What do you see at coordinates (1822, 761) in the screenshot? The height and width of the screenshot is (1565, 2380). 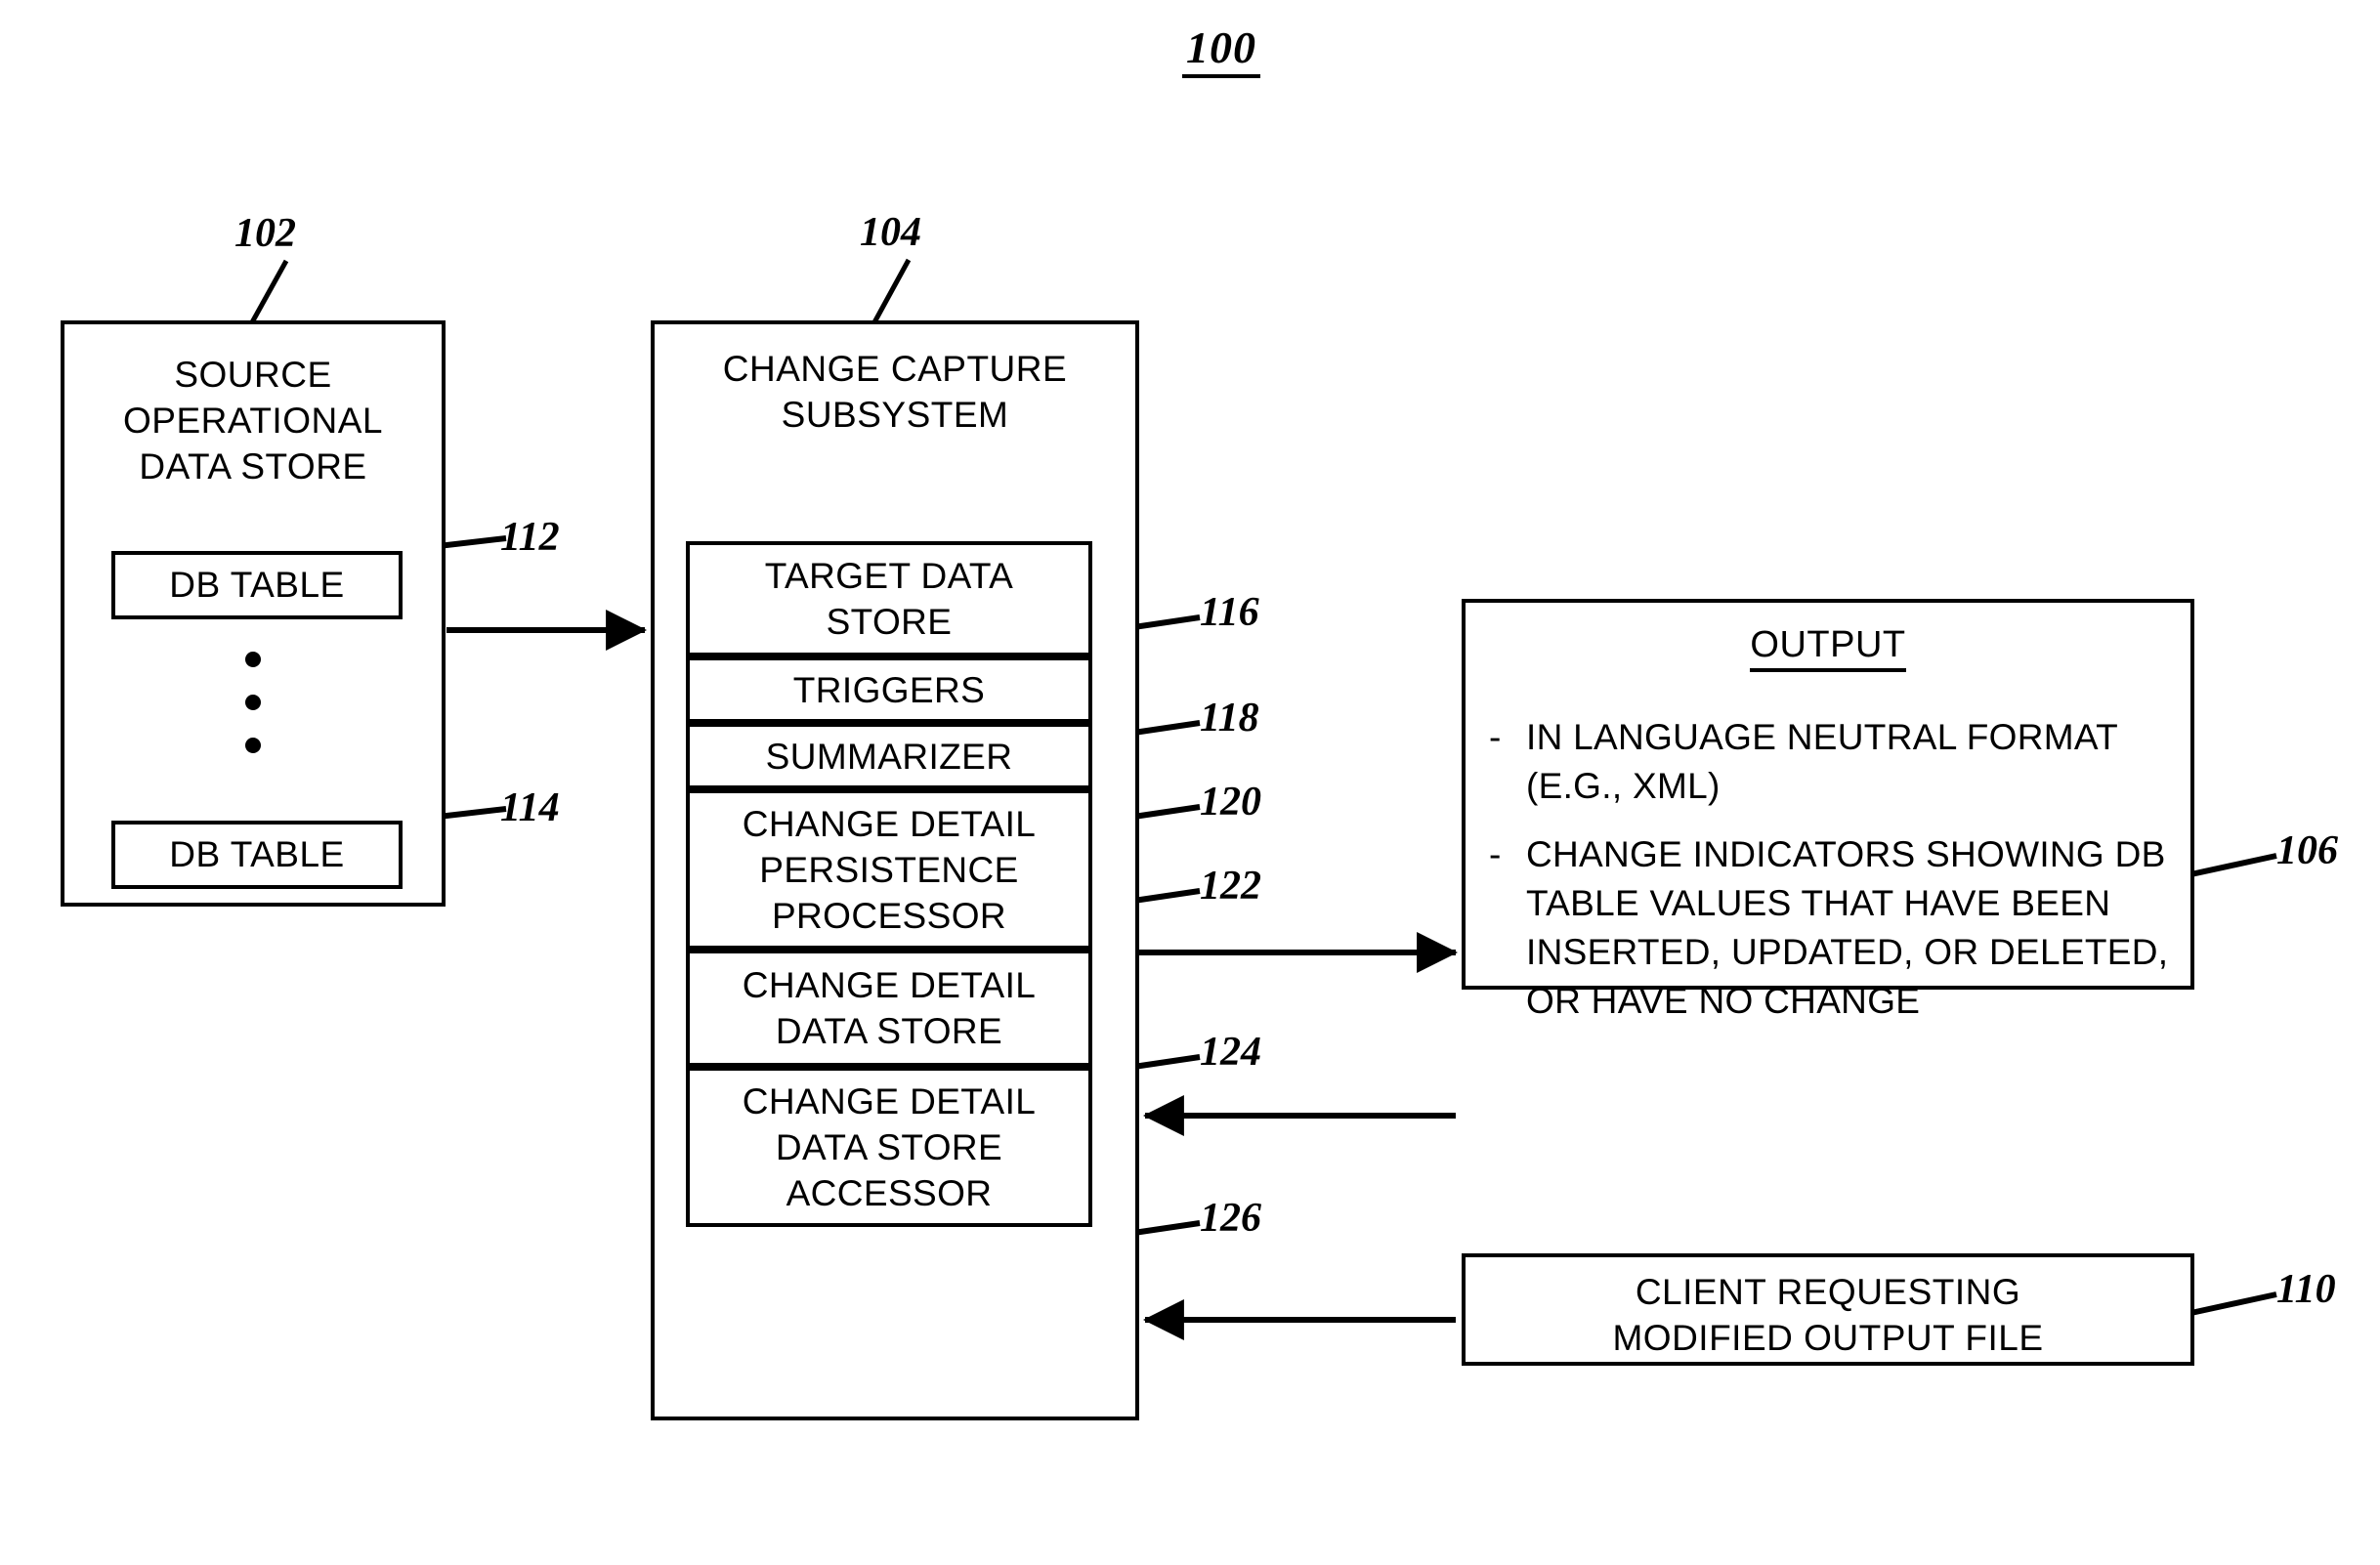 I see `bullet-text: IN LANGUAGE NEUTRAL FORMAT (E.G., XML)` at bounding box center [1822, 761].